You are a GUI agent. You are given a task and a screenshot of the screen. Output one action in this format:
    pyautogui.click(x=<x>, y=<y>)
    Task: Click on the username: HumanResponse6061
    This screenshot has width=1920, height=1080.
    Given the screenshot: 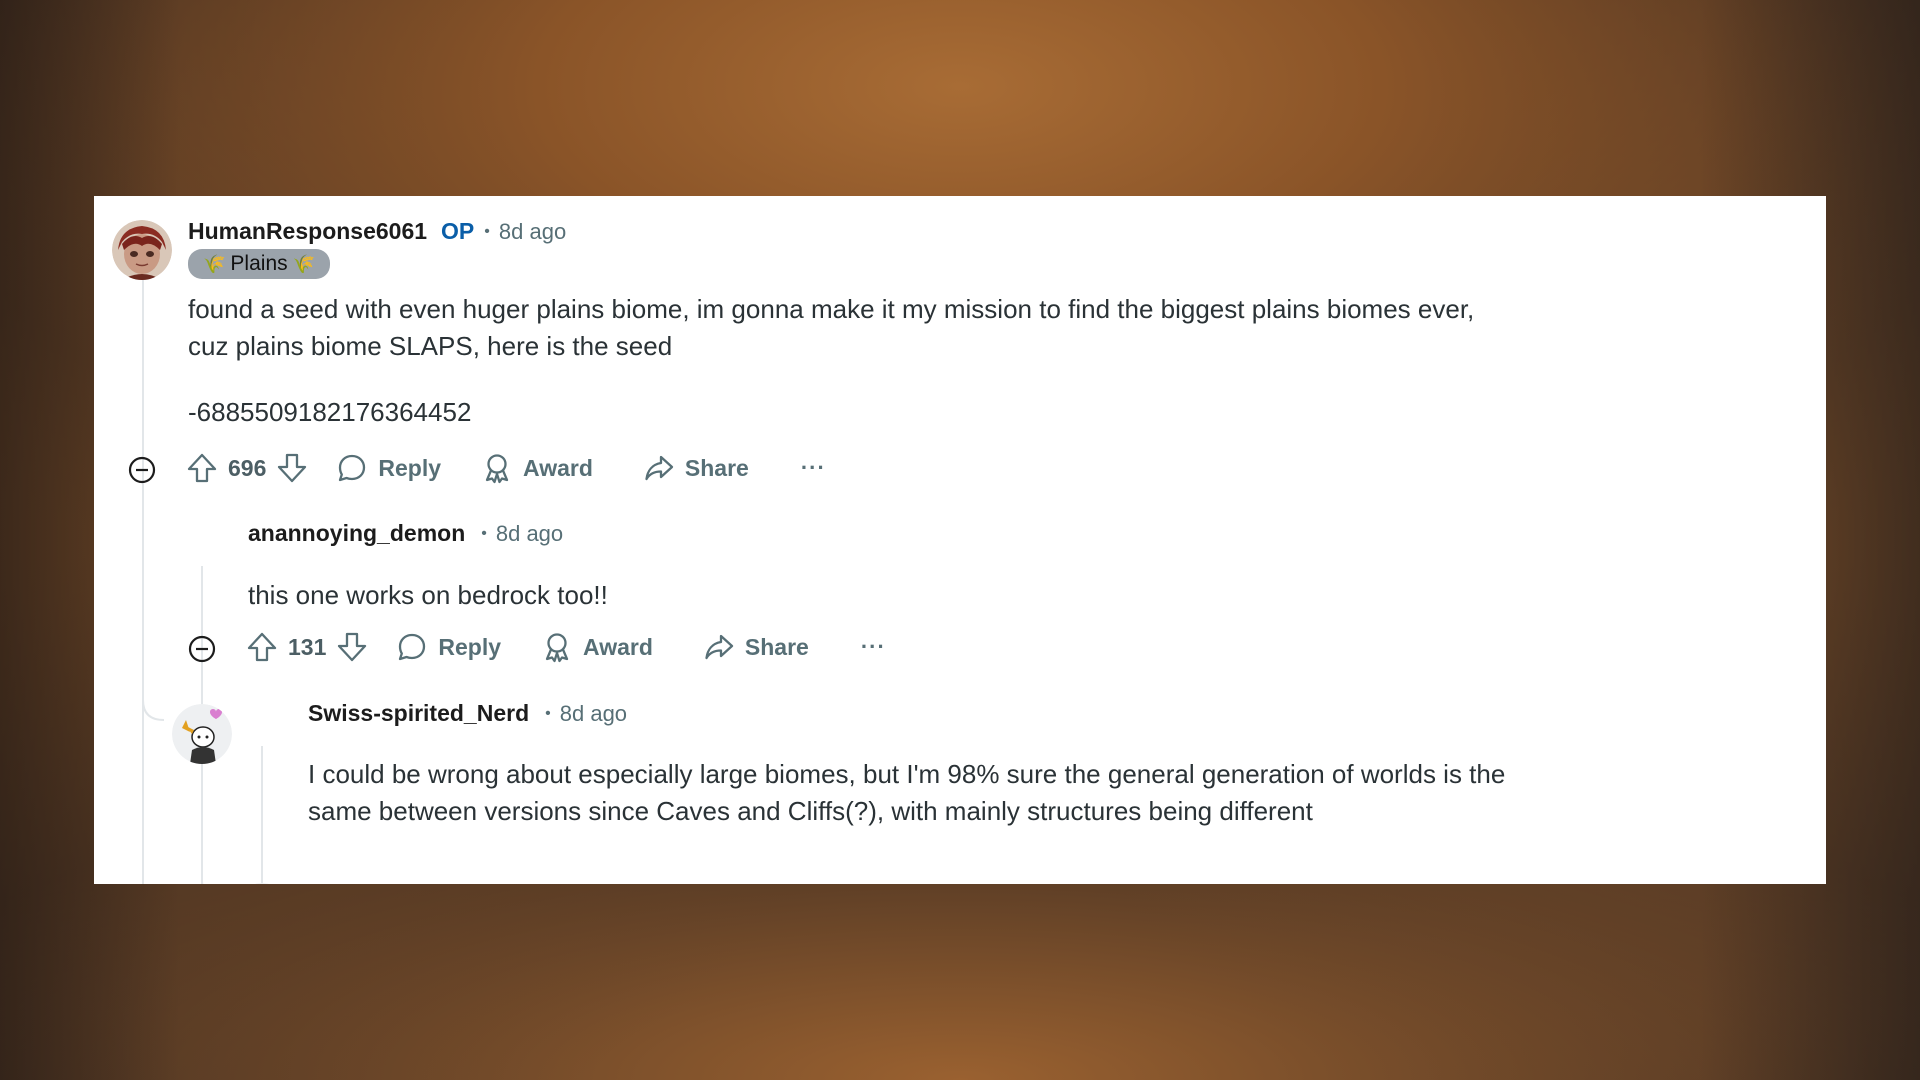 What is the action you would take?
    pyautogui.click(x=307, y=231)
    